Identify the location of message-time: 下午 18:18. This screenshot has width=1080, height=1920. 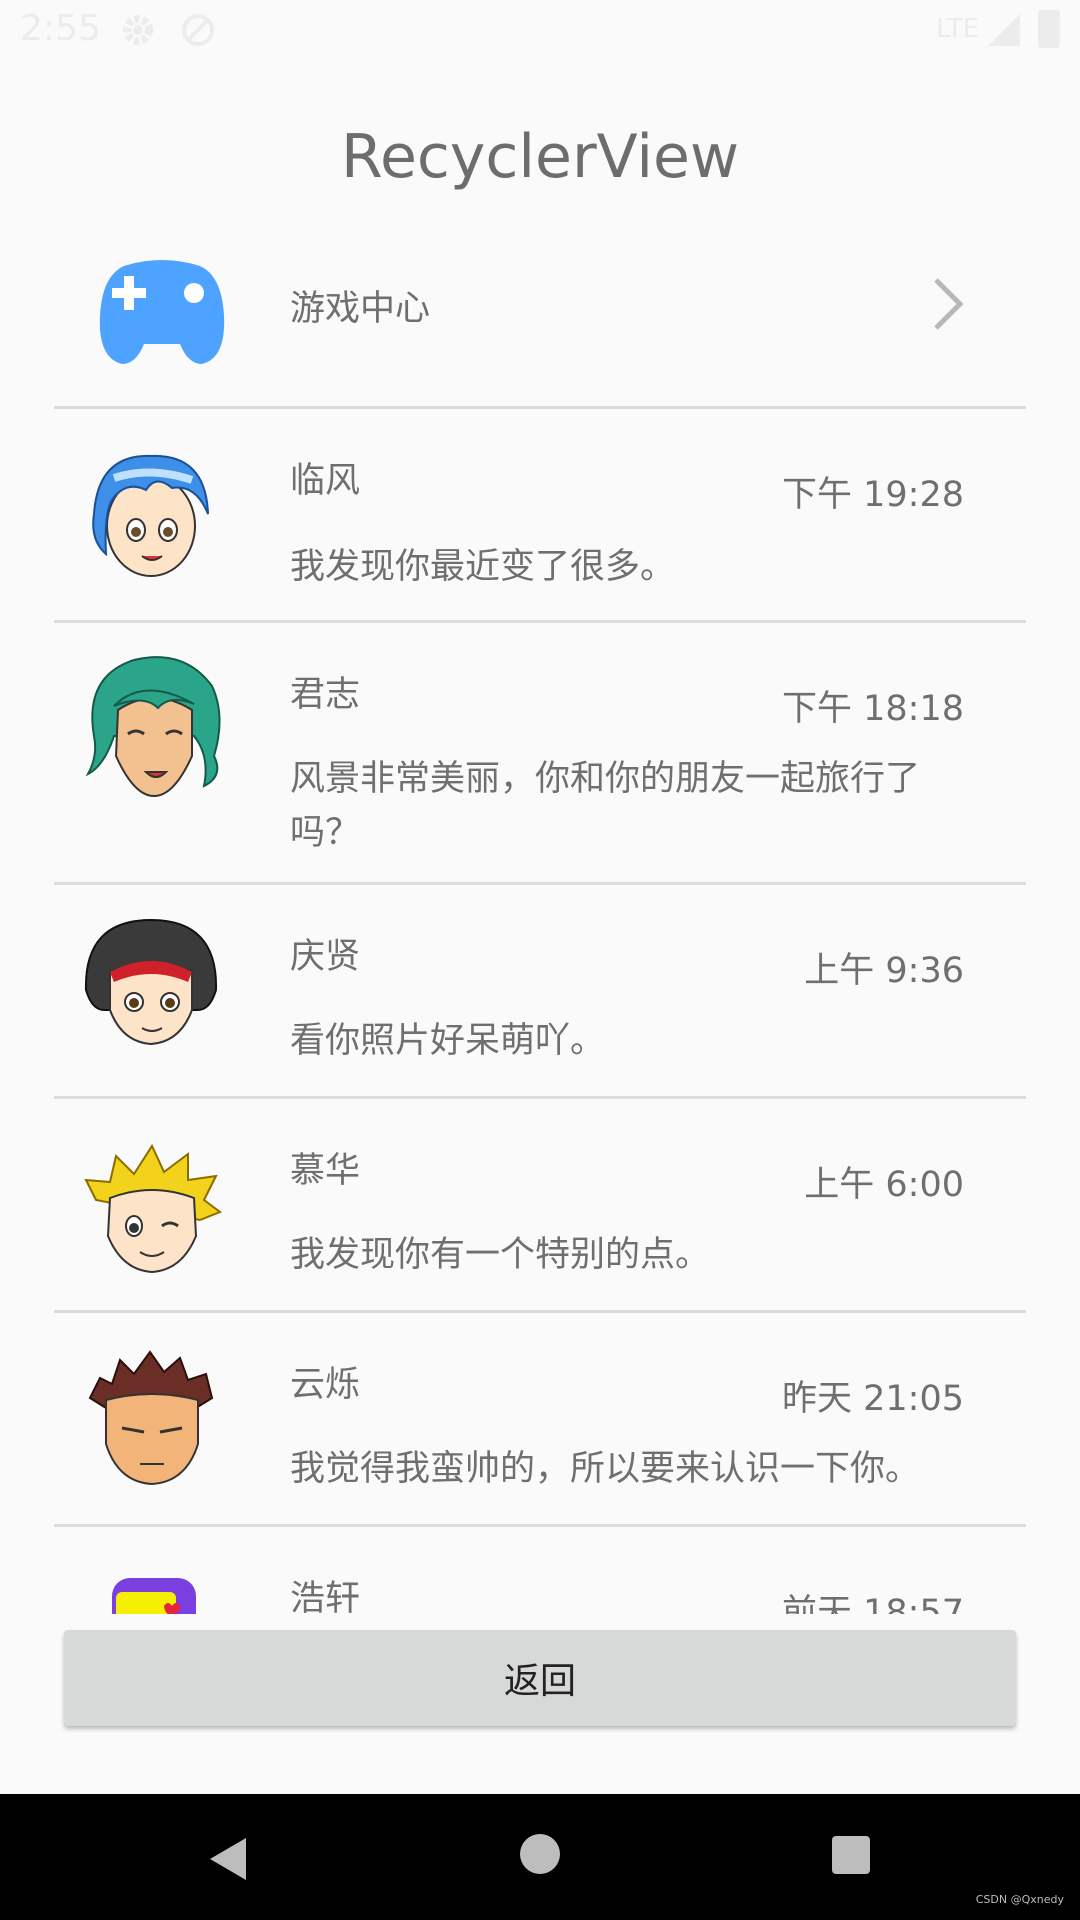
(873, 709).